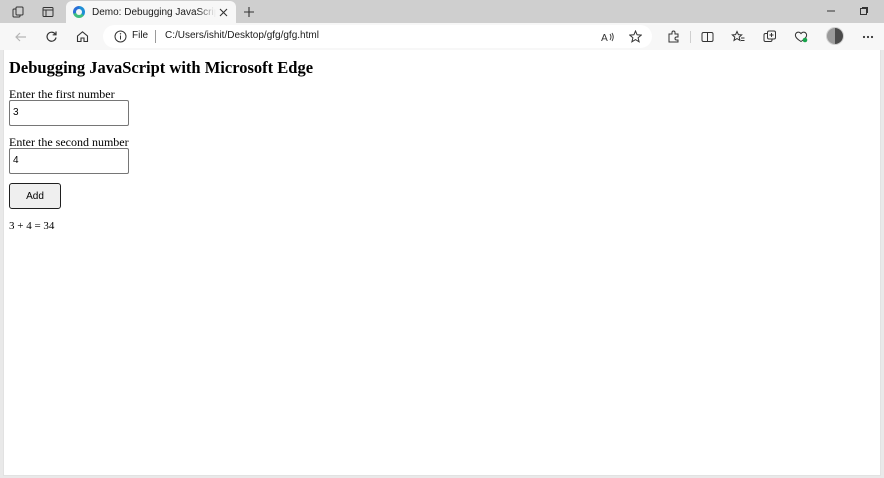 The image size is (884, 478). What do you see at coordinates (35, 196) in the screenshot?
I see `add-button: Add` at bounding box center [35, 196].